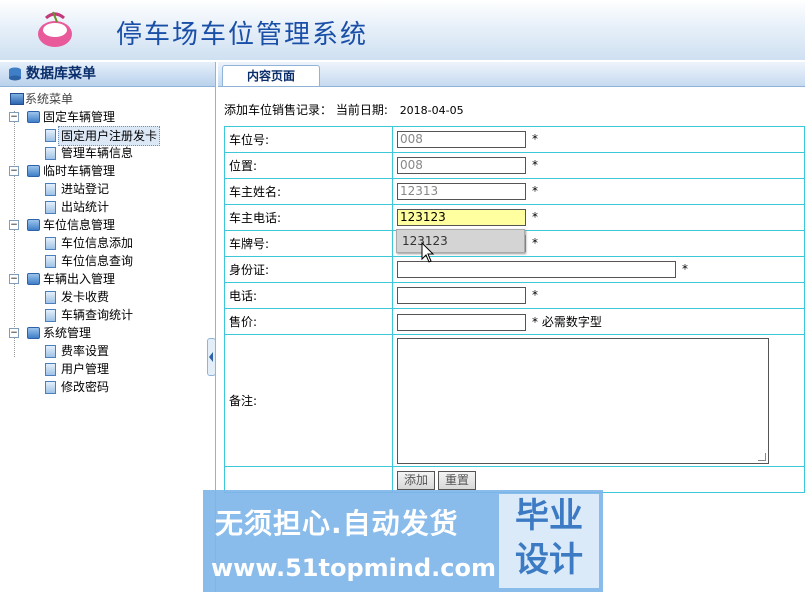 The width and height of the screenshot is (805, 592). What do you see at coordinates (461, 165) in the screenshot?
I see `location-input: 008` at bounding box center [461, 165].